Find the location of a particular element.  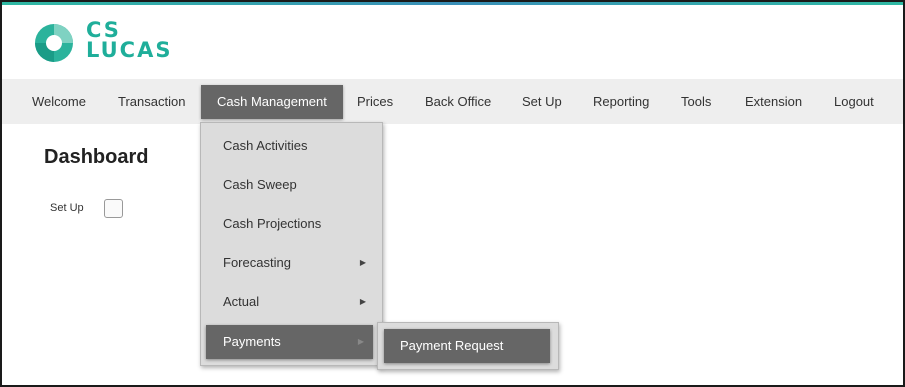

logo-mark-icon is located at coordinates (54, 43).